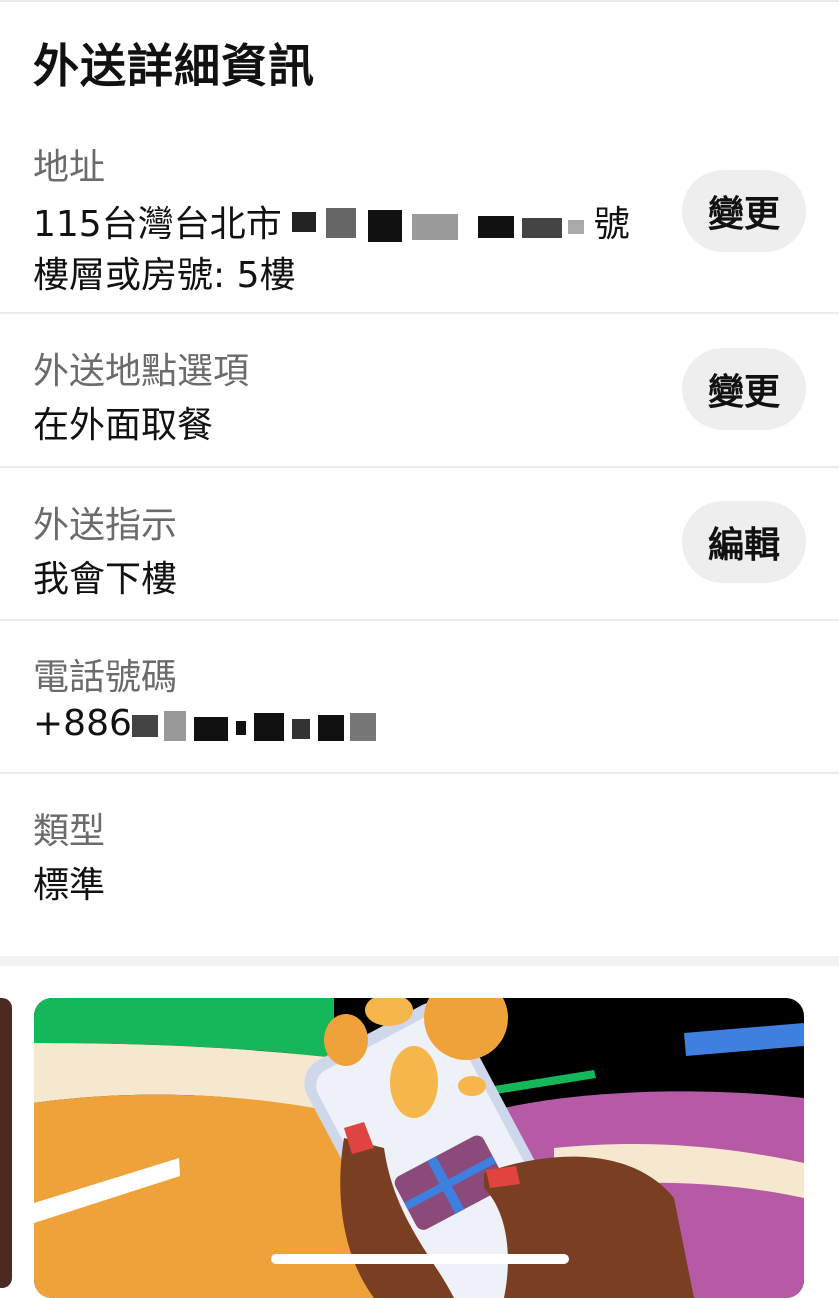 The height and width of the screenshot is (1298, 839). Describe the element at coordinates (438, 226) in the screenshot. I see `redacted-address` at that location.